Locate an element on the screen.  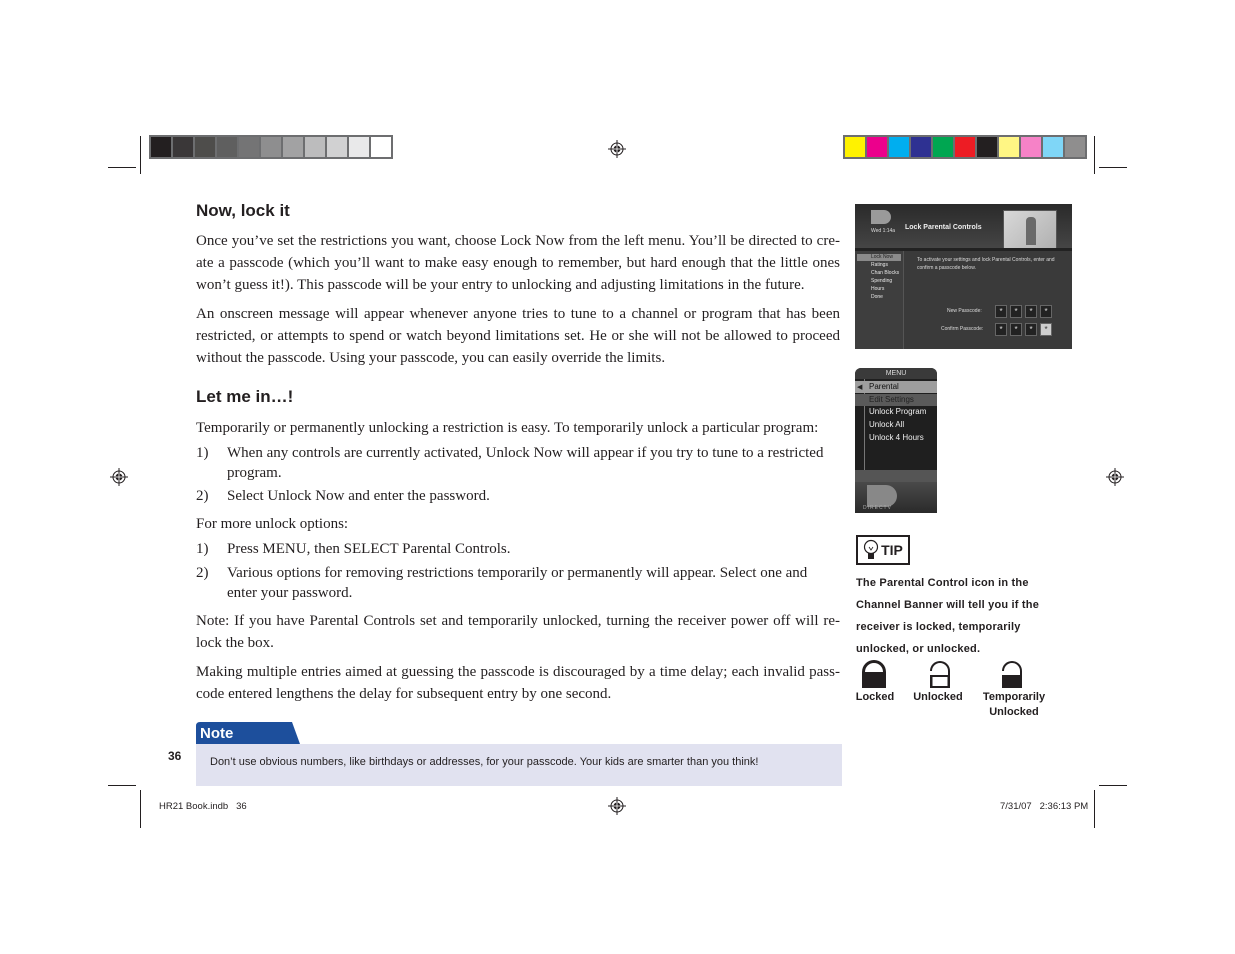
locked-label: Locked is located at coordinates (875, 697).